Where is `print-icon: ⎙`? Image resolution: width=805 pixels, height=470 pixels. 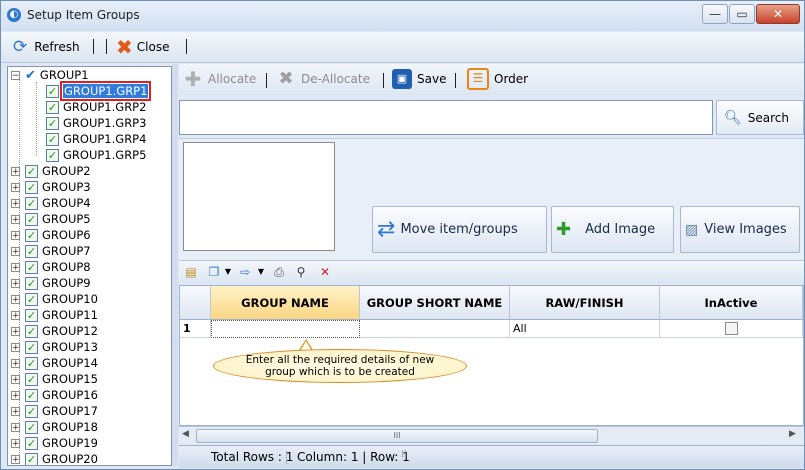 print-icon: ⎙ is located at coordinates (279, 272).